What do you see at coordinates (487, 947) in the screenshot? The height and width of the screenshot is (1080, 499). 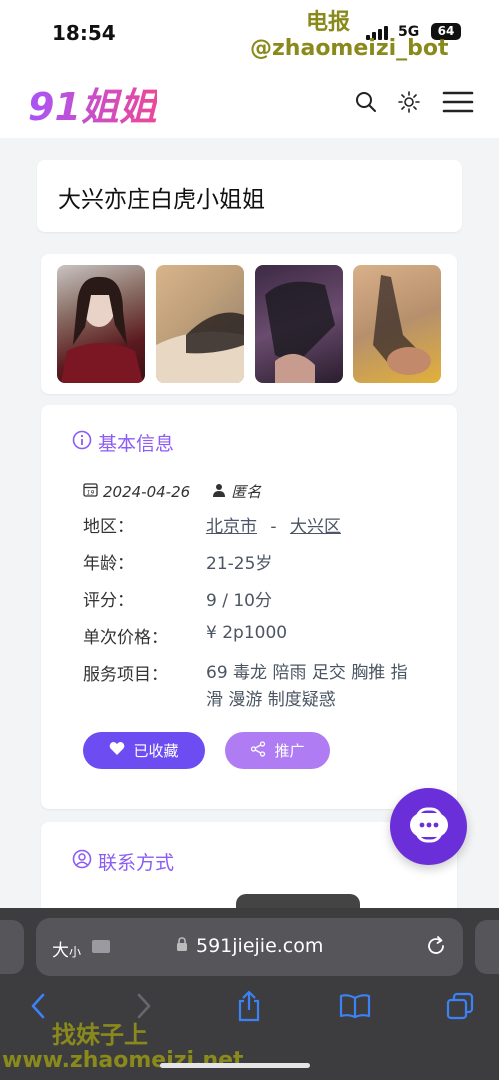 I see `next-tab-peek` at bounding box center [487, 947].